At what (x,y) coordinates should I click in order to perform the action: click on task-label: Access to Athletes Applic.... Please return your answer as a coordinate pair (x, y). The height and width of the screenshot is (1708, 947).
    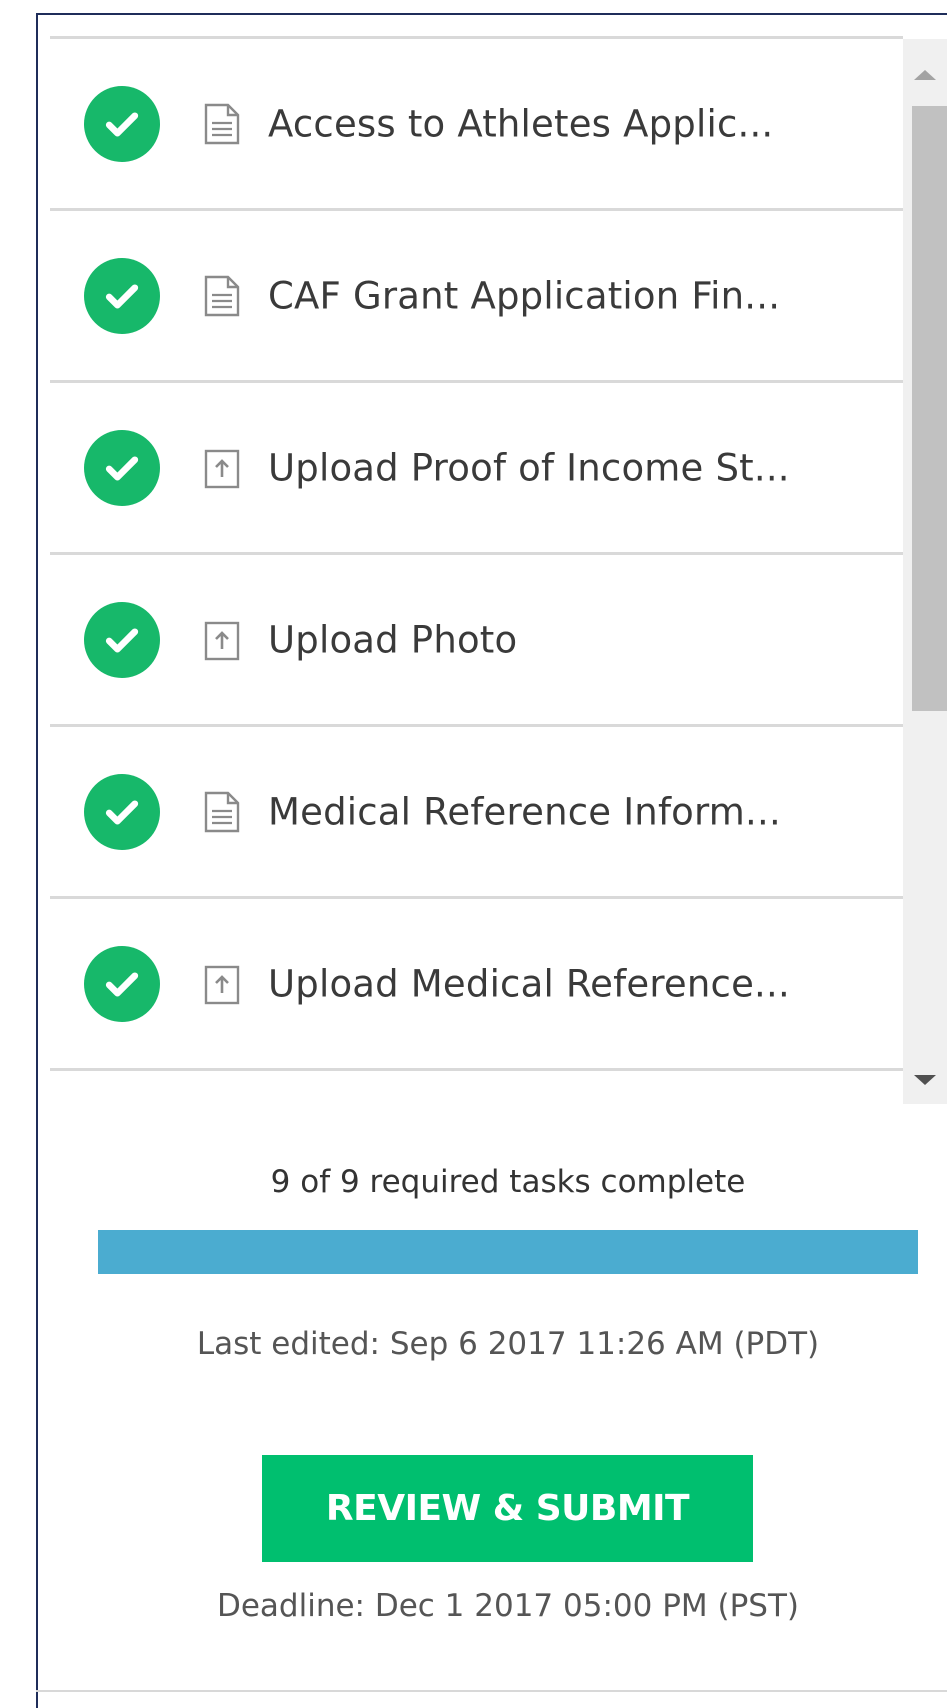
    Looking at the image, I should click on (520, 123).